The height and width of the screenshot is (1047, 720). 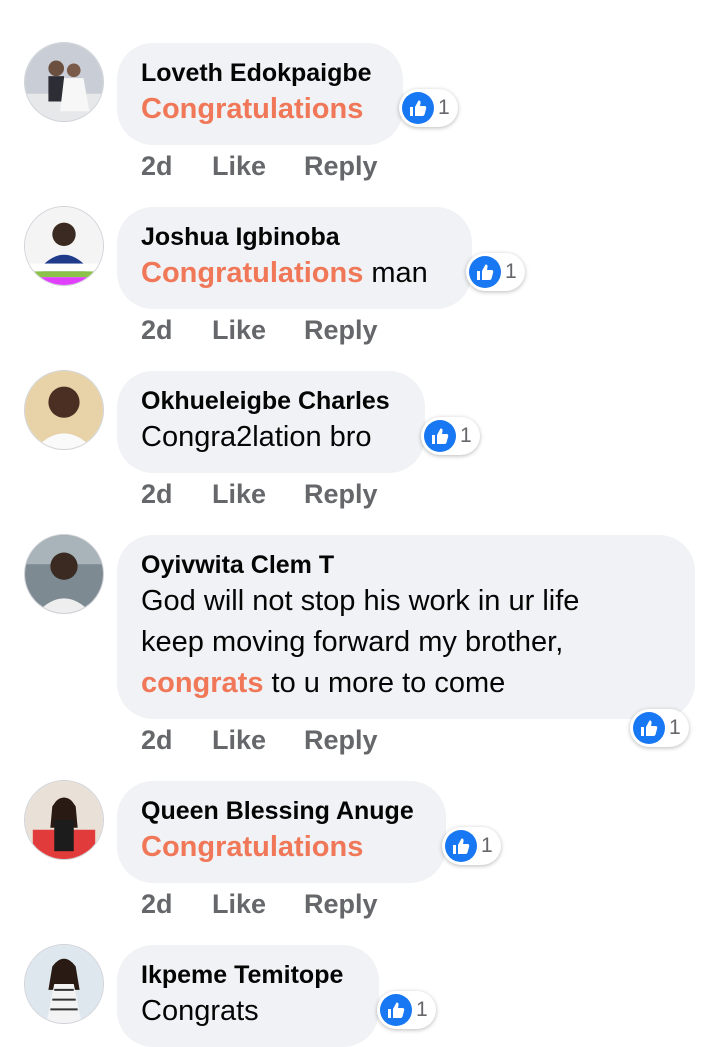 I want to click on comment-bubble: Loveth Edokpaigbe Congratulations, so click(x=260, y=94).